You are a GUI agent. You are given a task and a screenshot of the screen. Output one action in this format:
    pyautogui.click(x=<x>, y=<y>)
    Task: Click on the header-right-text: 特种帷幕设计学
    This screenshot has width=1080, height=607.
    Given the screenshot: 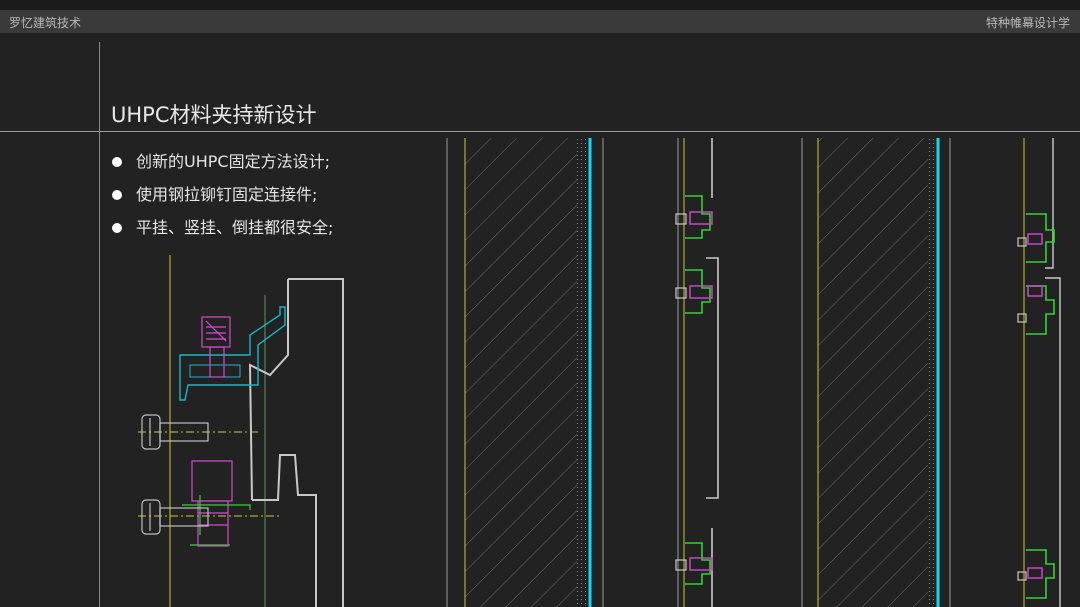 What is the action you would take?
    pyautogui.click(x=1027, y=23)
    